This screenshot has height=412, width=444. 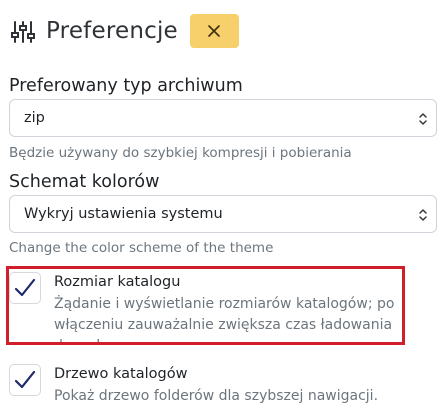 I want to click on dir-tree-checkbox, so click(x=25, y=380).